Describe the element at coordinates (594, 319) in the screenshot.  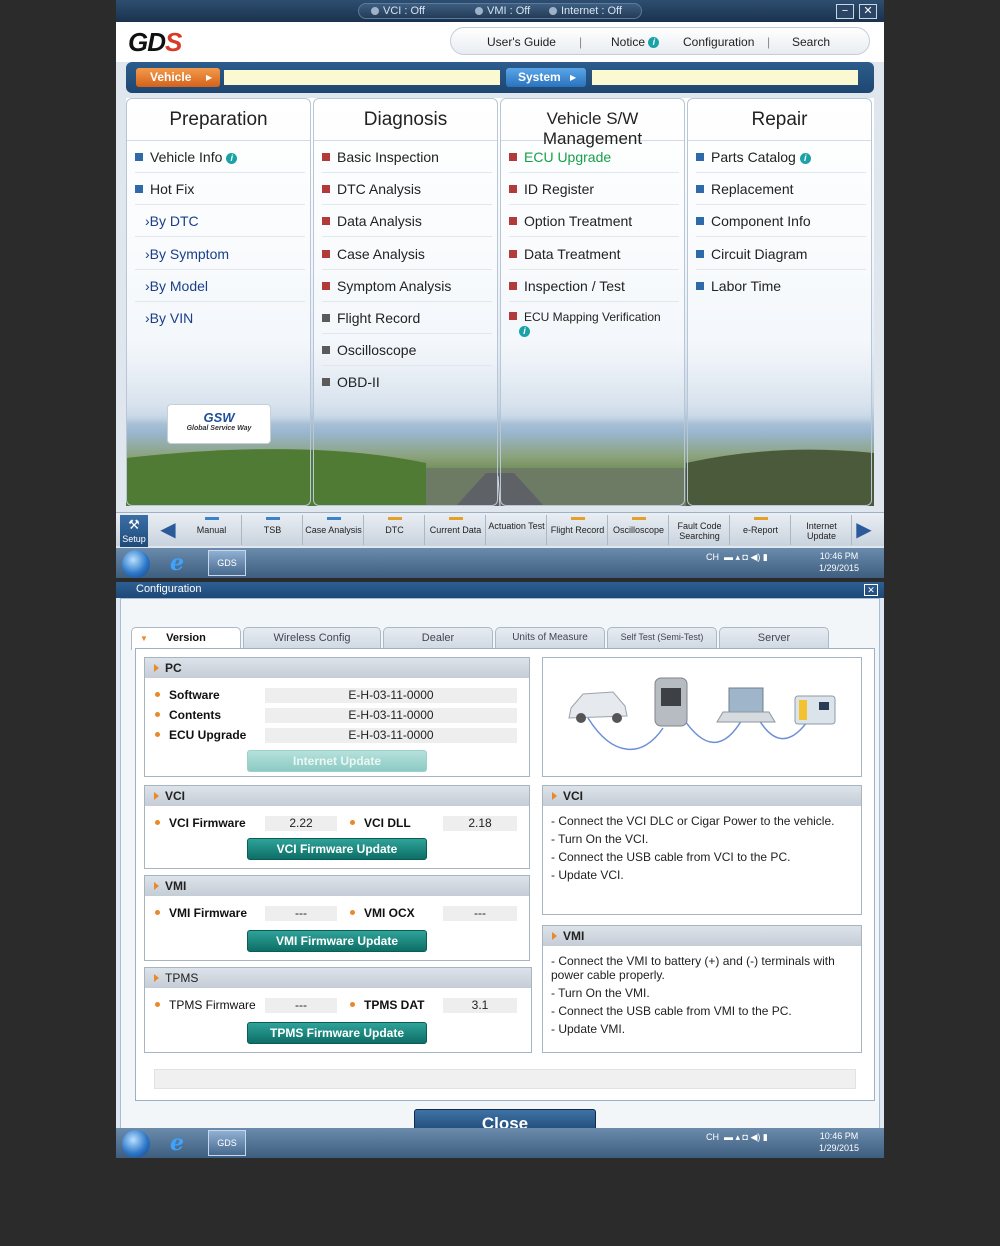
I see `ecu-mapping-verification-item: ECU Mapping Verification i` at that location.